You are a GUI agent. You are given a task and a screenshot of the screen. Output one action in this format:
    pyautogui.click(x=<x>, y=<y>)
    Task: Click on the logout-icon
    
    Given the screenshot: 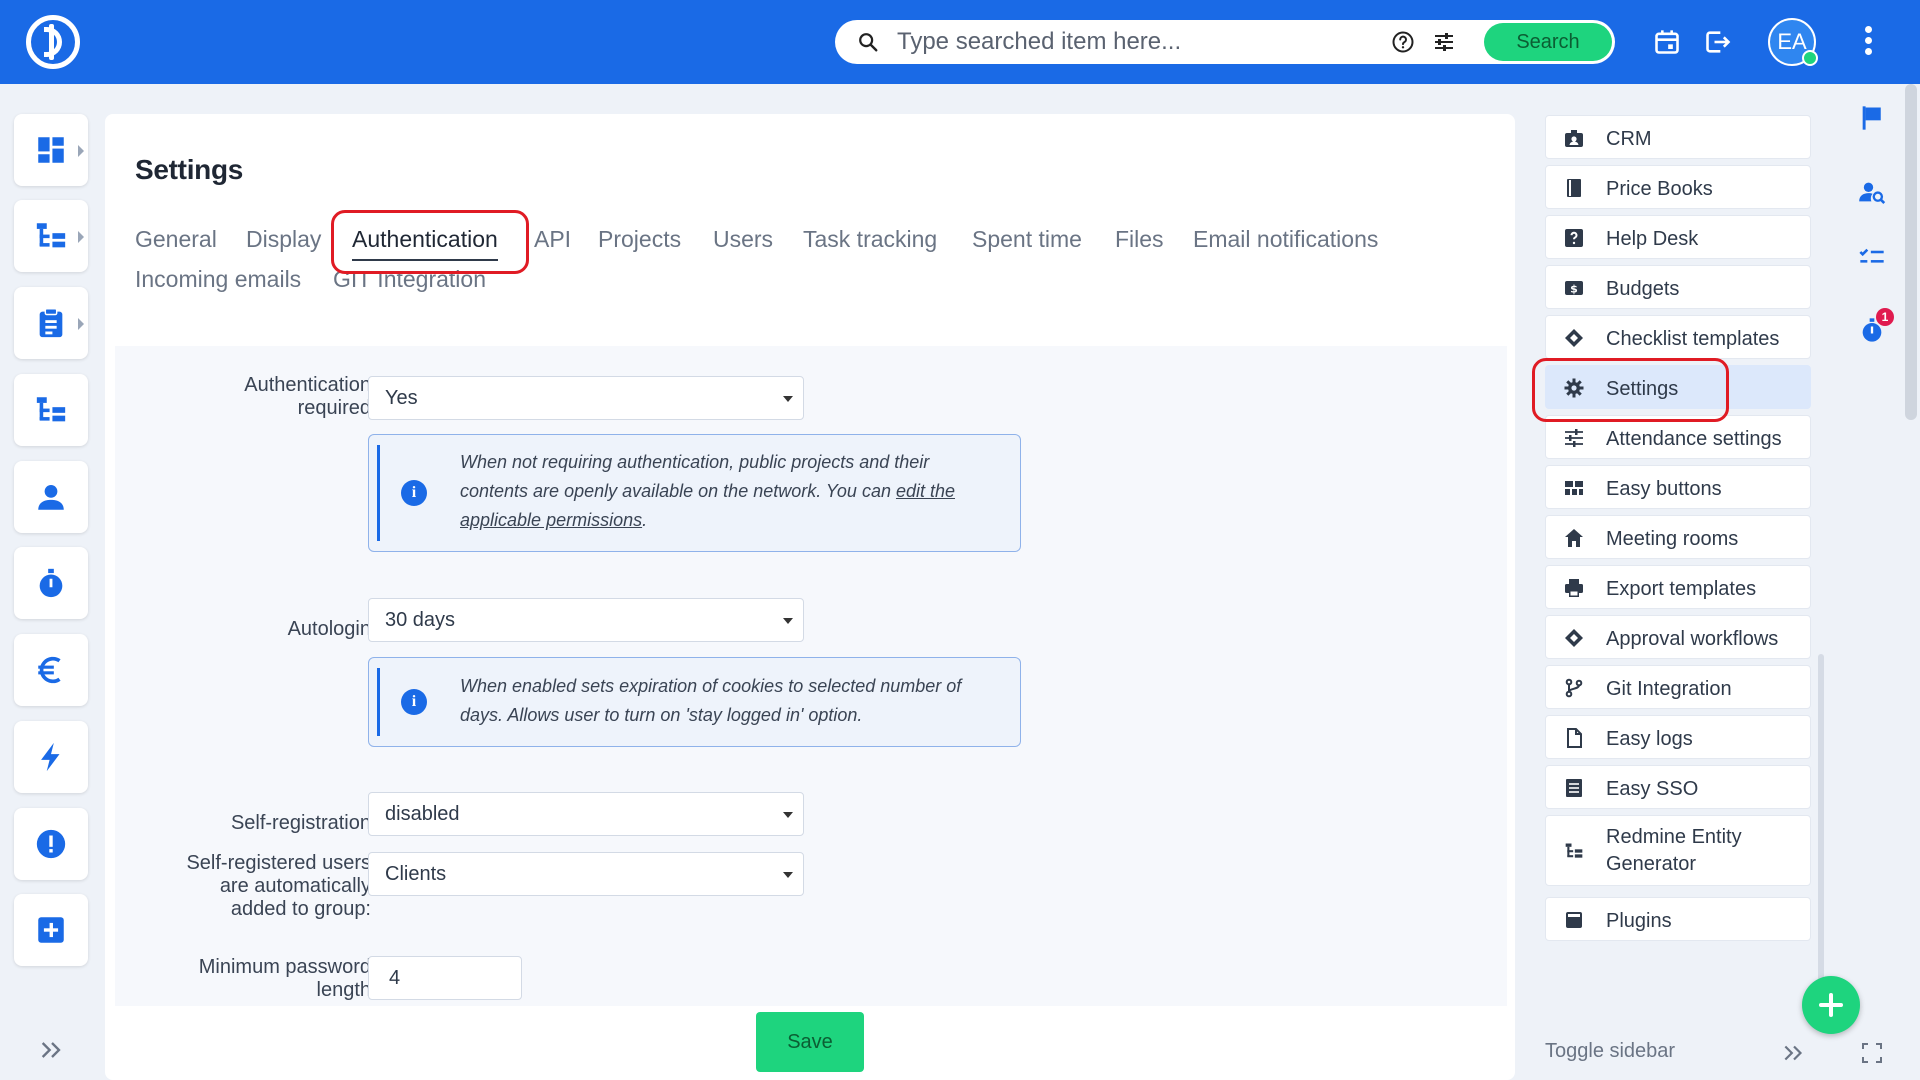 What is the action you would take?
    pyautogui.click(x=1718, y=42)
    